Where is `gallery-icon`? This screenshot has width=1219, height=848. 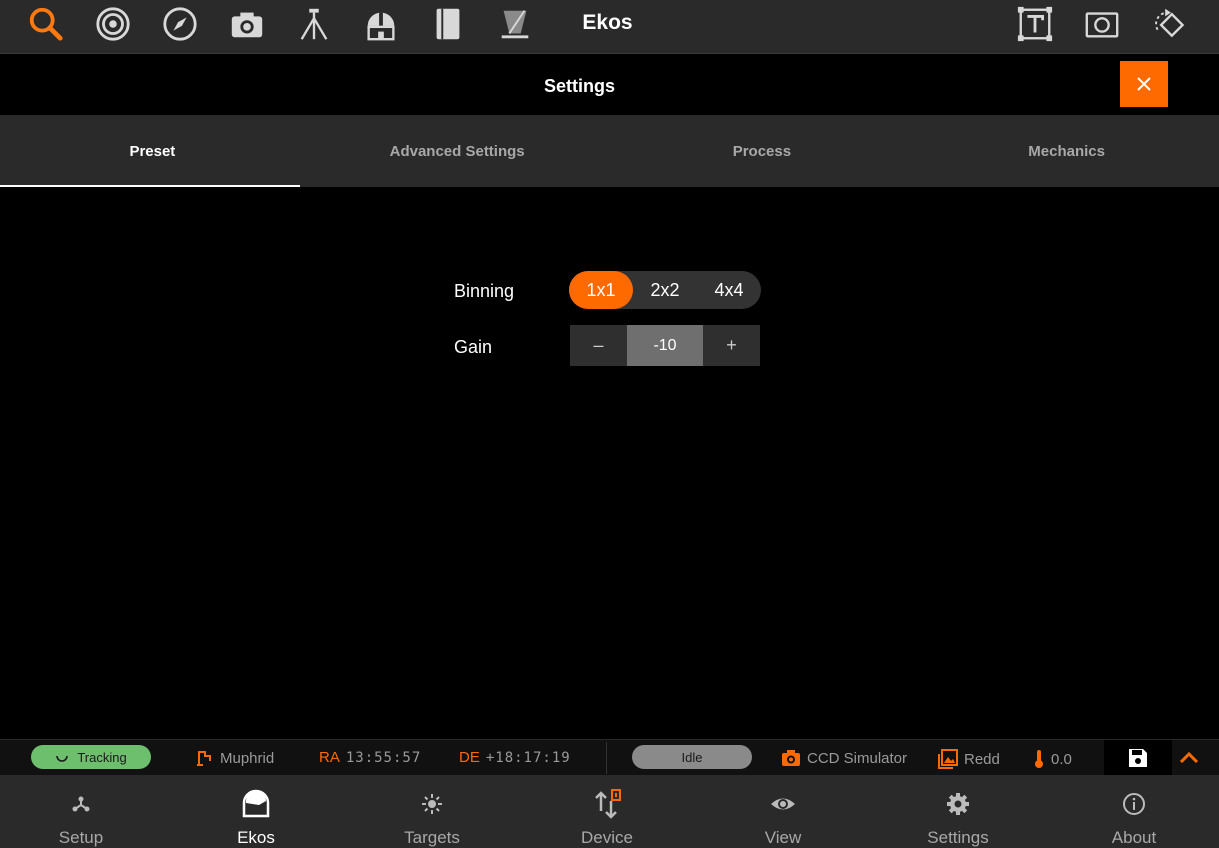
gallery-icon is located at coordinates (948, 759).